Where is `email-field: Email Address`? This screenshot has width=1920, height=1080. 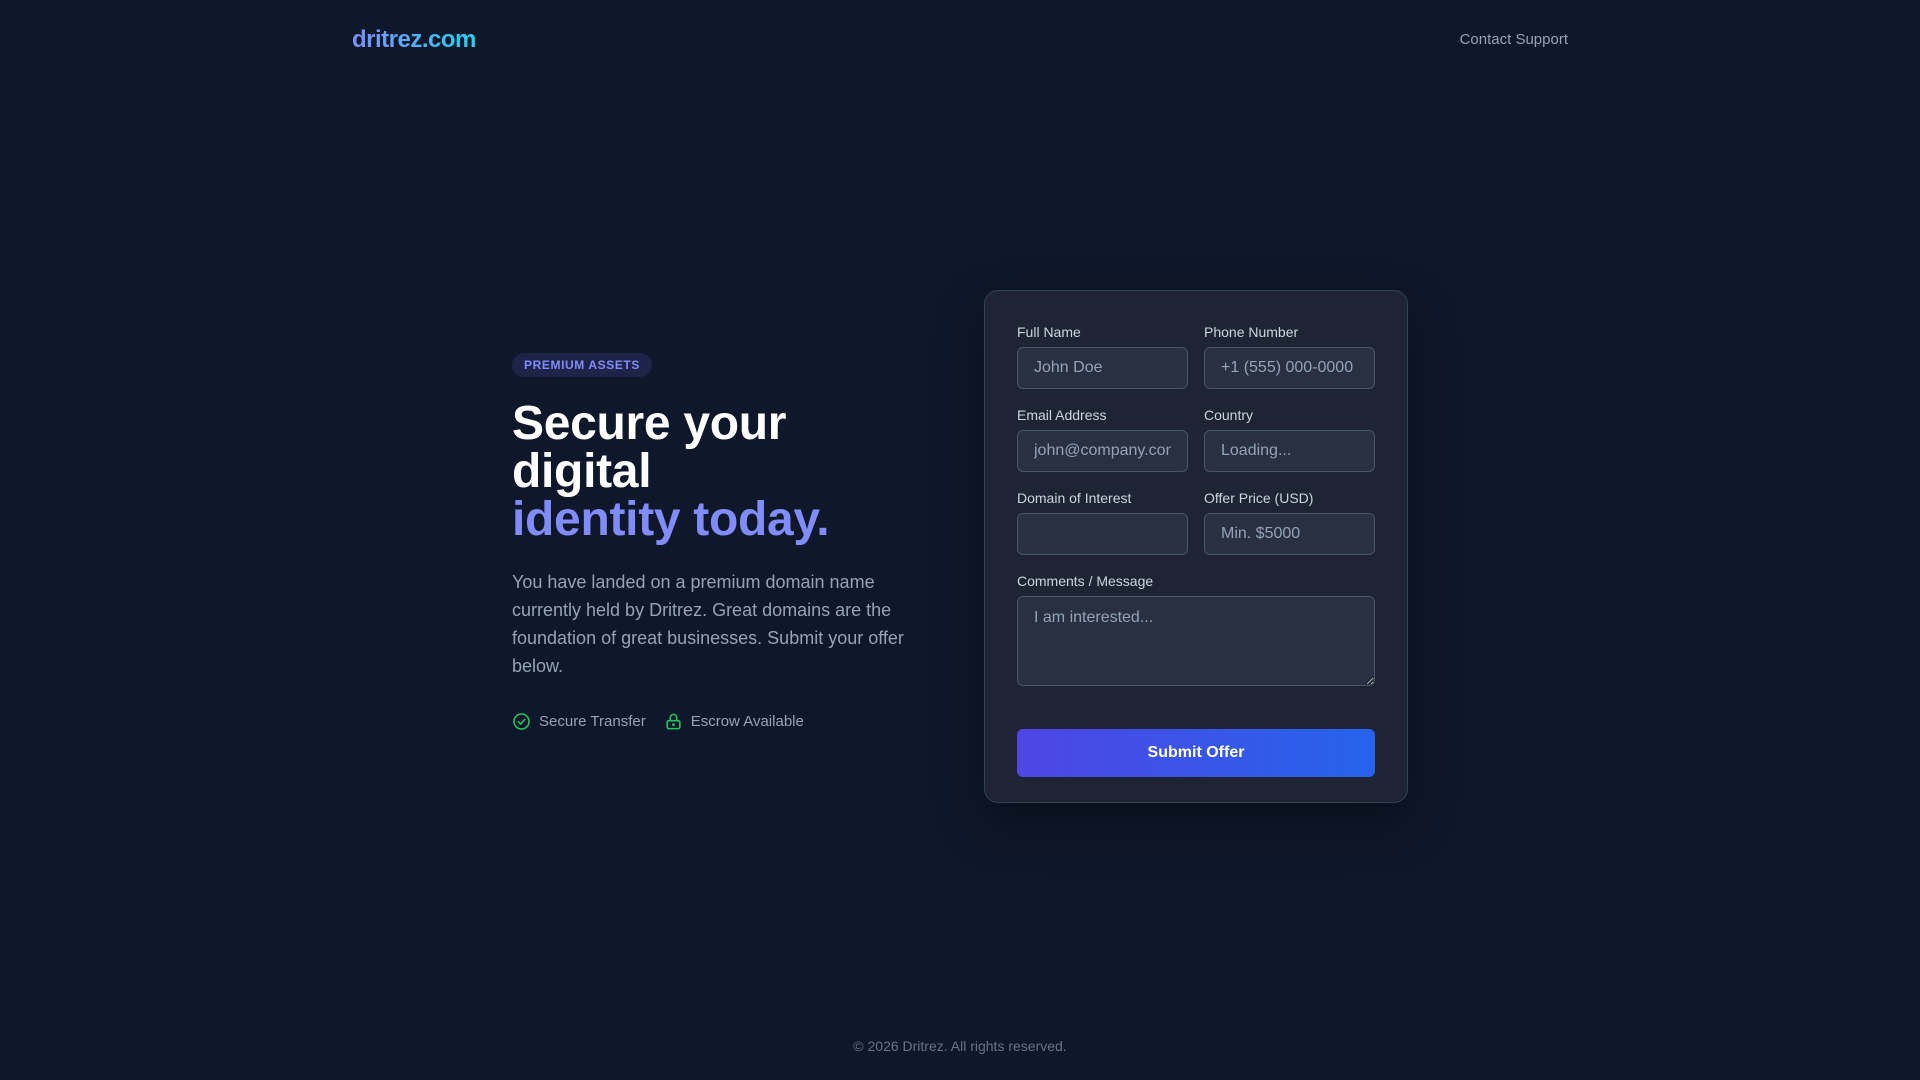
email-field: Email Address is located at coordinates (1102, 439).